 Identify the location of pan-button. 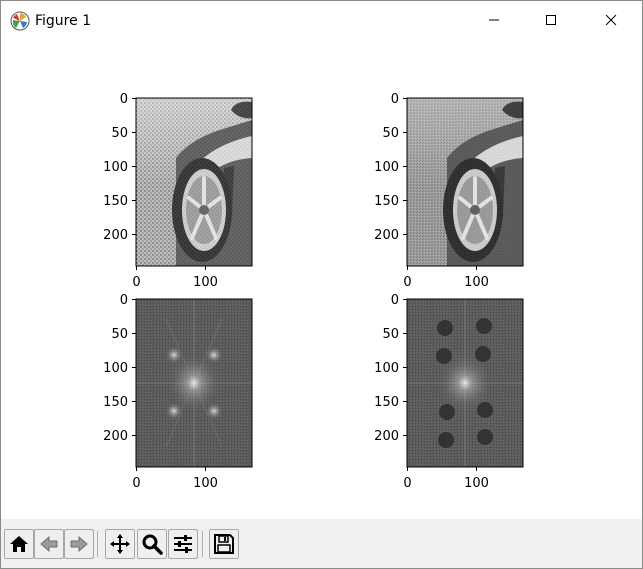
(120, 544).